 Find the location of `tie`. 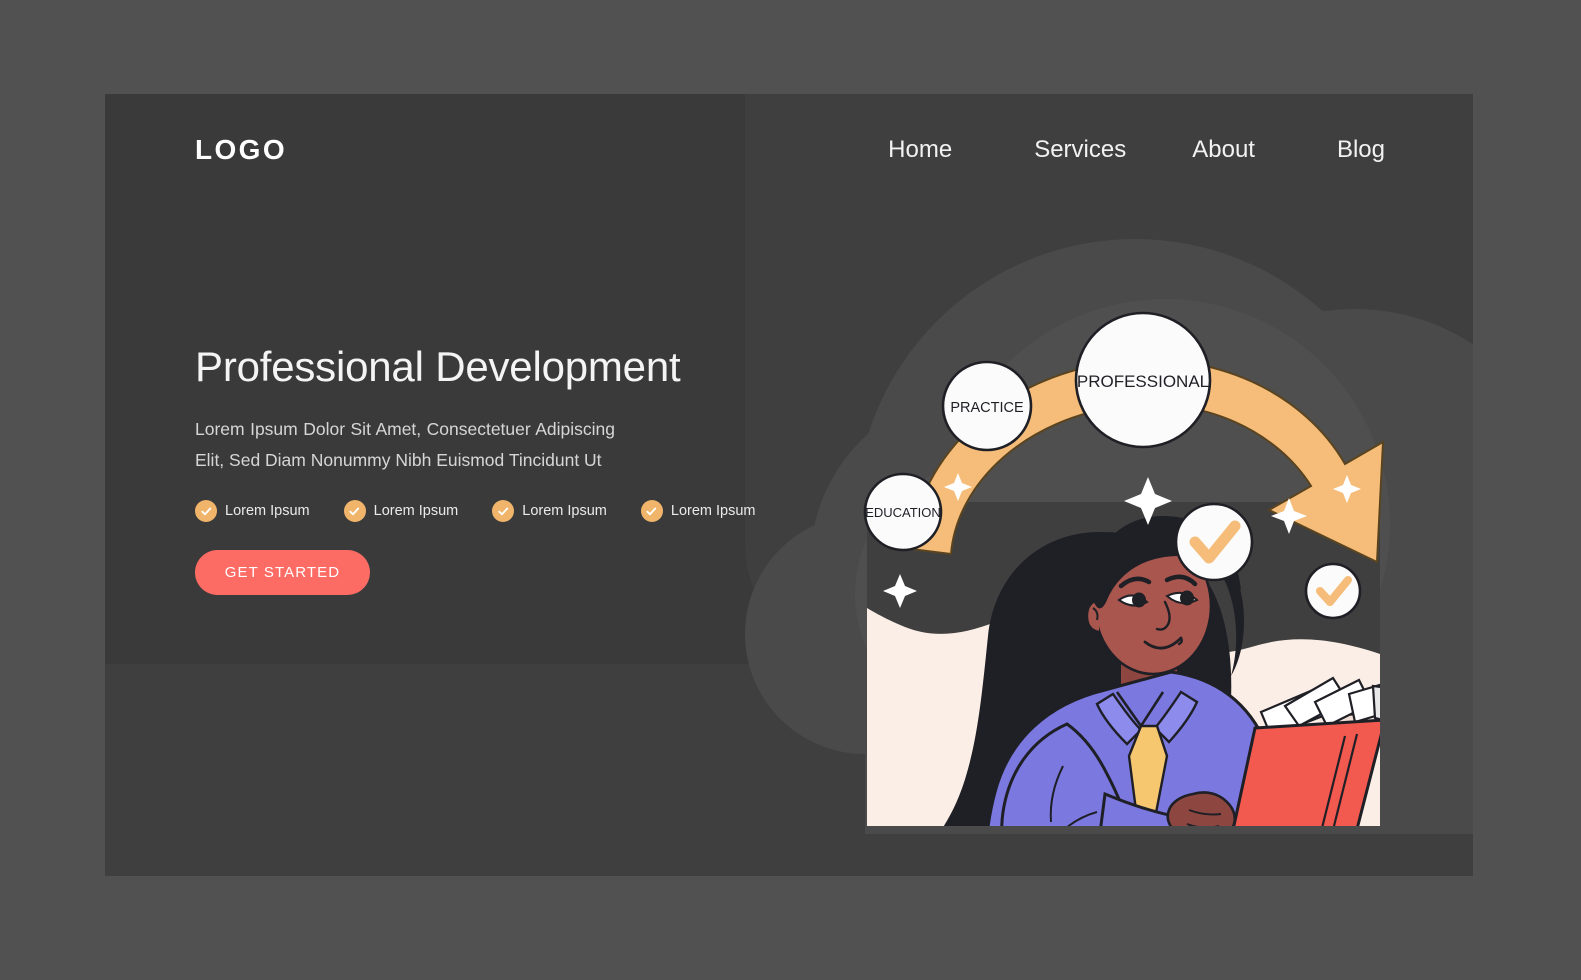

tie is located at coordinates (1148, 772).